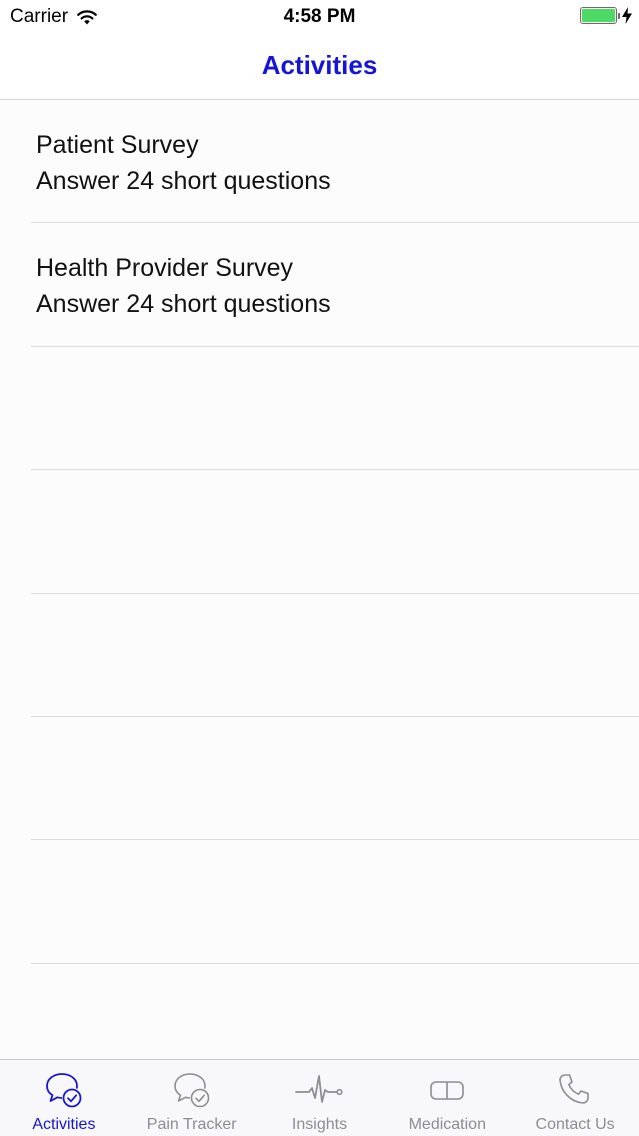  Describe the element at coordinates (319, 1089) in the screenshot. I see `heartbeat-icon` at that location.